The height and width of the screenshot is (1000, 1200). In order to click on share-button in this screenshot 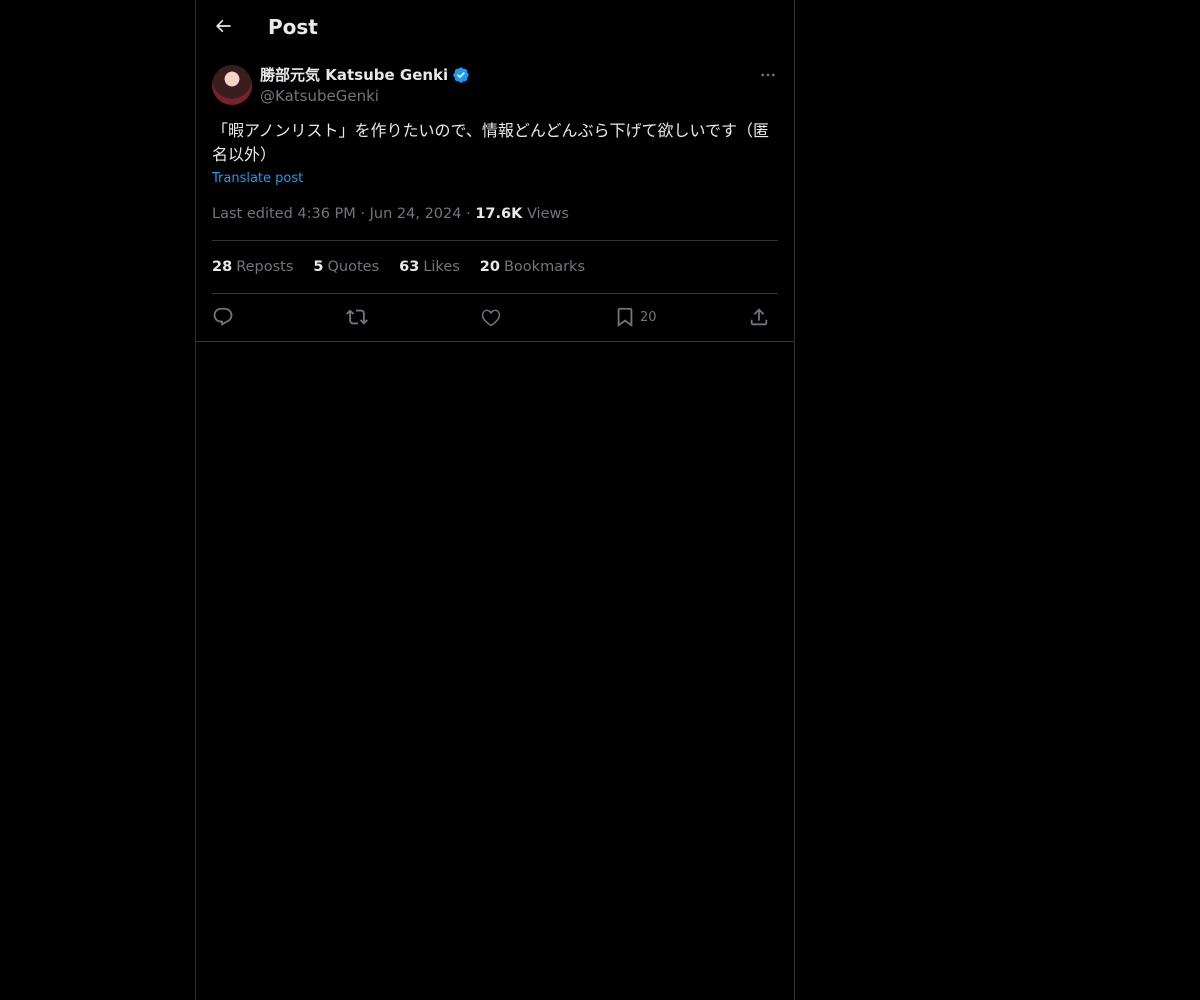, I will do `click(759, 317)`.